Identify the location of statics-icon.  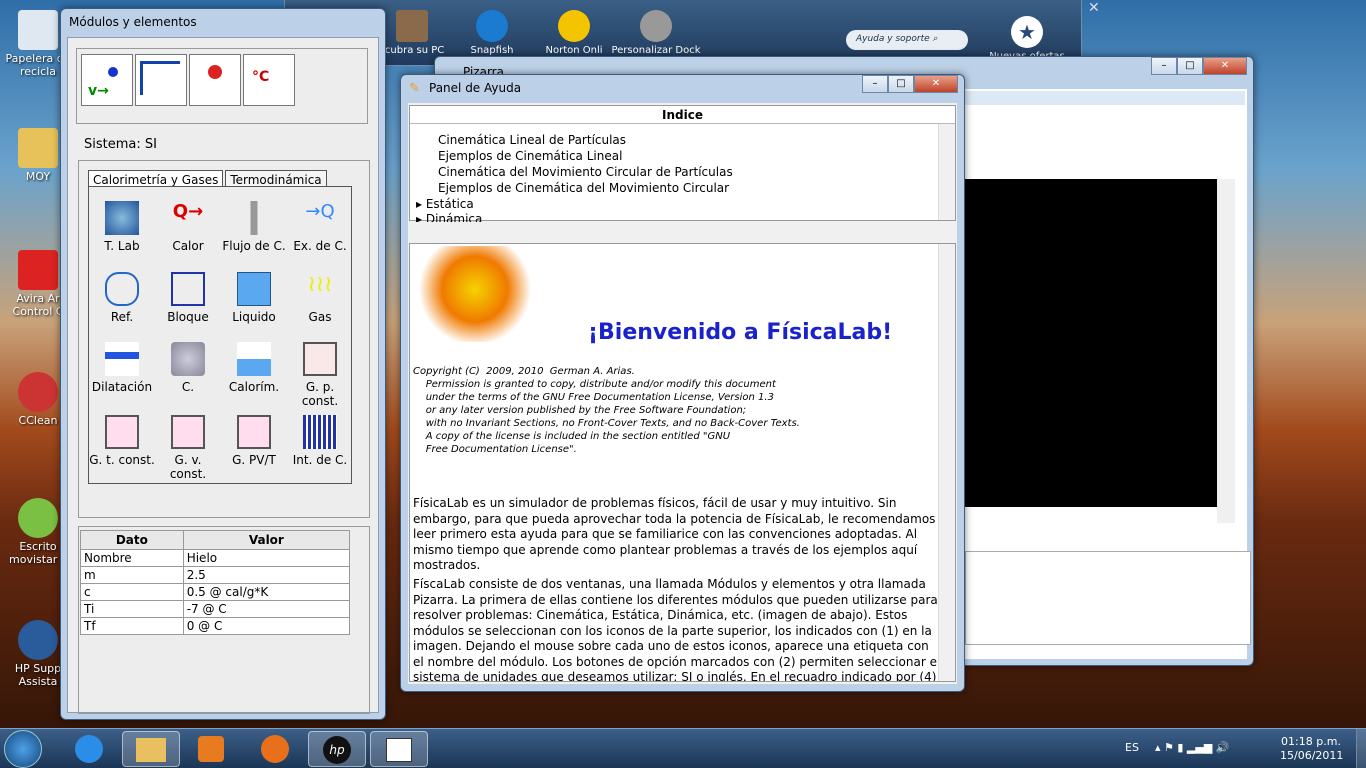
(160, 78).